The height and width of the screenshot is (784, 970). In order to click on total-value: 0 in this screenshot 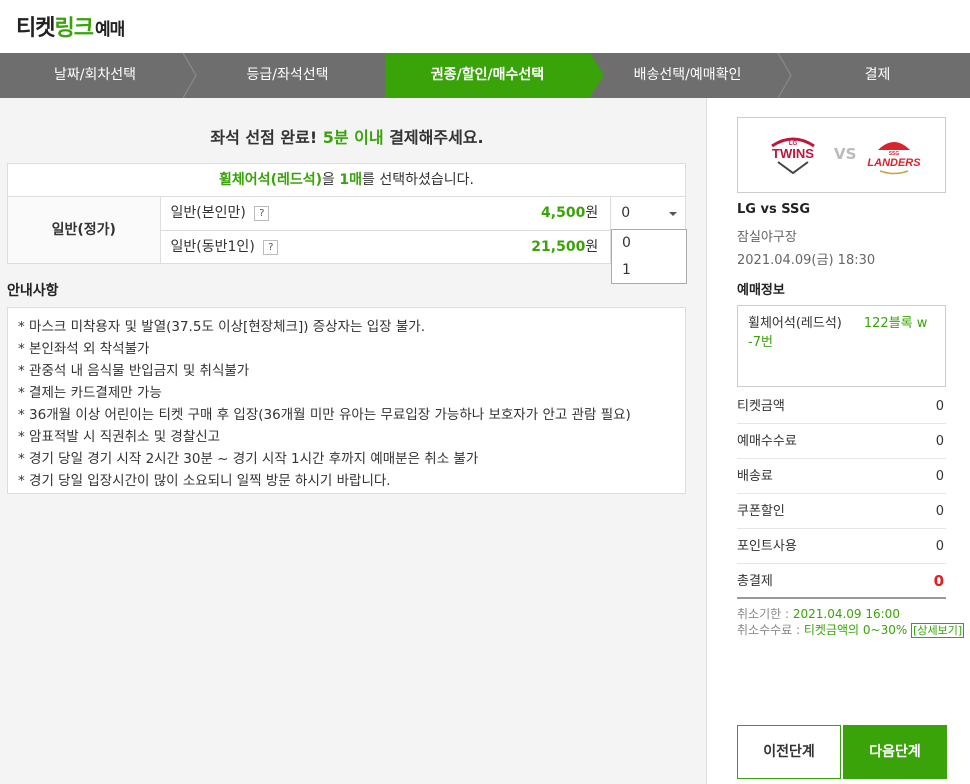, I will do `click(938, 581)`.